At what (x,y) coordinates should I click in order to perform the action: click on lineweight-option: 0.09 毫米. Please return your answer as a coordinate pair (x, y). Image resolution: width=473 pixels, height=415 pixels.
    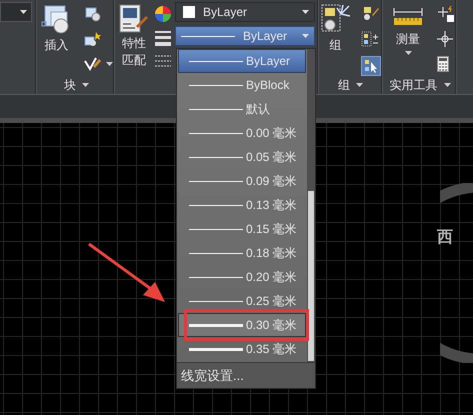
    Looking at the image, I should click on (242, 181).